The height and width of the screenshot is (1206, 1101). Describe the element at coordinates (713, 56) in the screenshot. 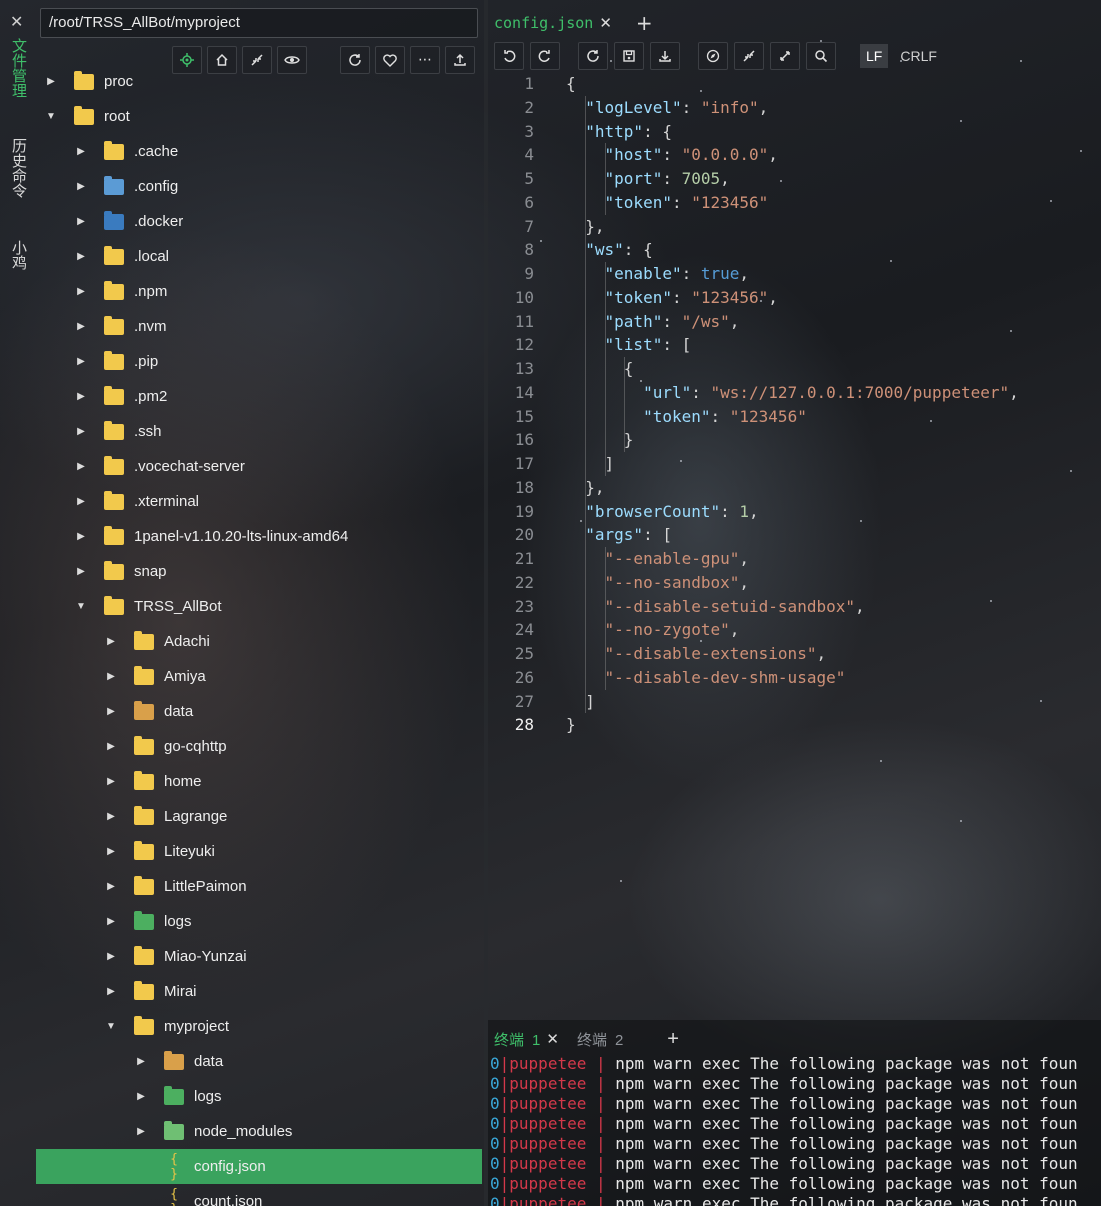

I see `compass-icon` at that location.